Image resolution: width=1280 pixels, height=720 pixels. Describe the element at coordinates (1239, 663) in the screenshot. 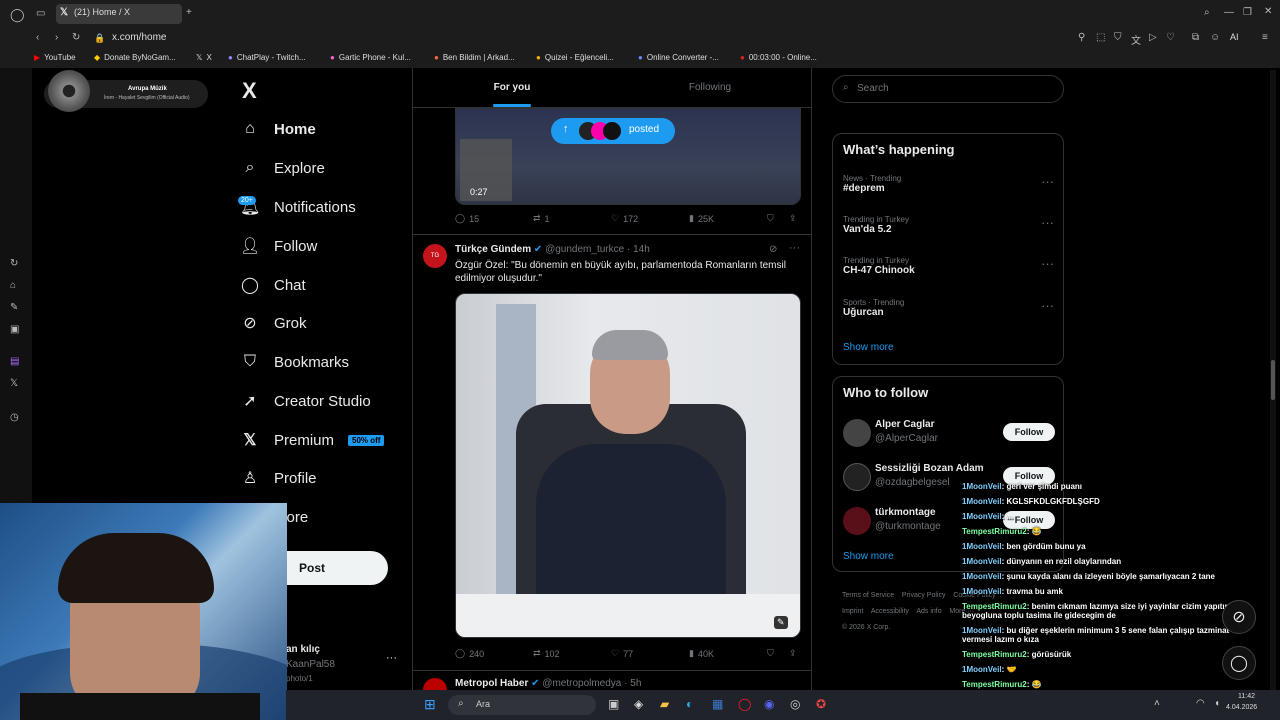

I see `messages-float-button: ◯` at that location.